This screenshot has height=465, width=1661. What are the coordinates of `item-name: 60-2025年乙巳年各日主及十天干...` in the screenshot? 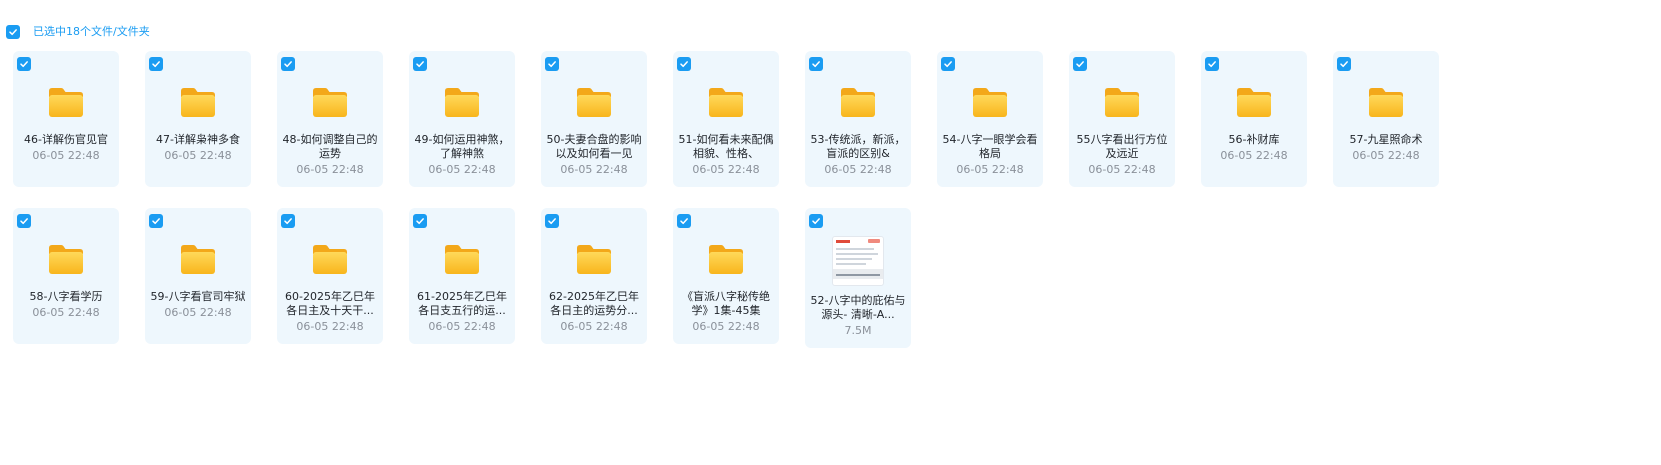 It's located at (330, 303).